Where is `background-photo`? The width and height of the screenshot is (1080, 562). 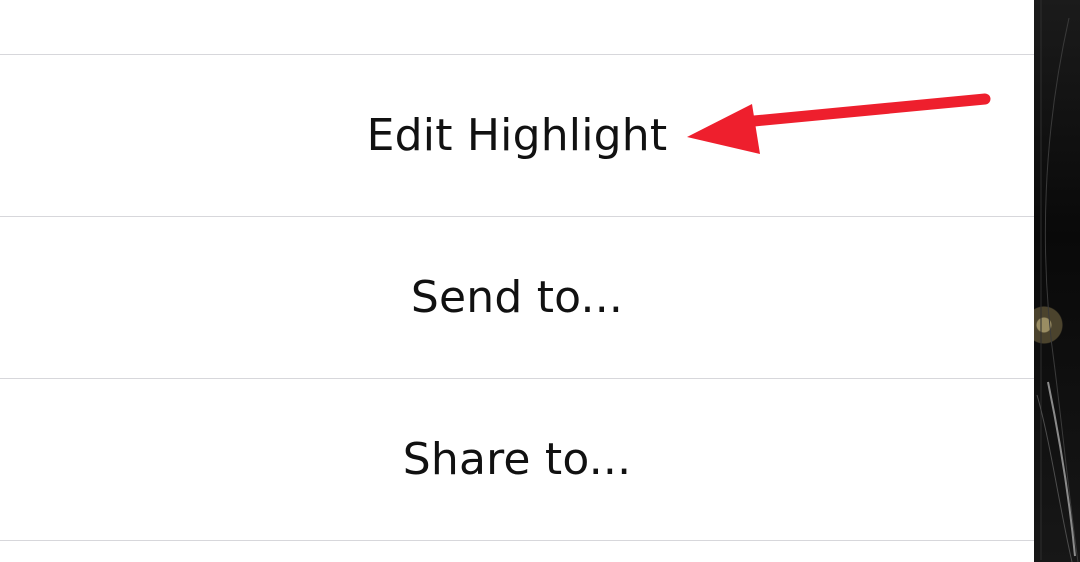 background-photo is located at coordinates (1057, 281).